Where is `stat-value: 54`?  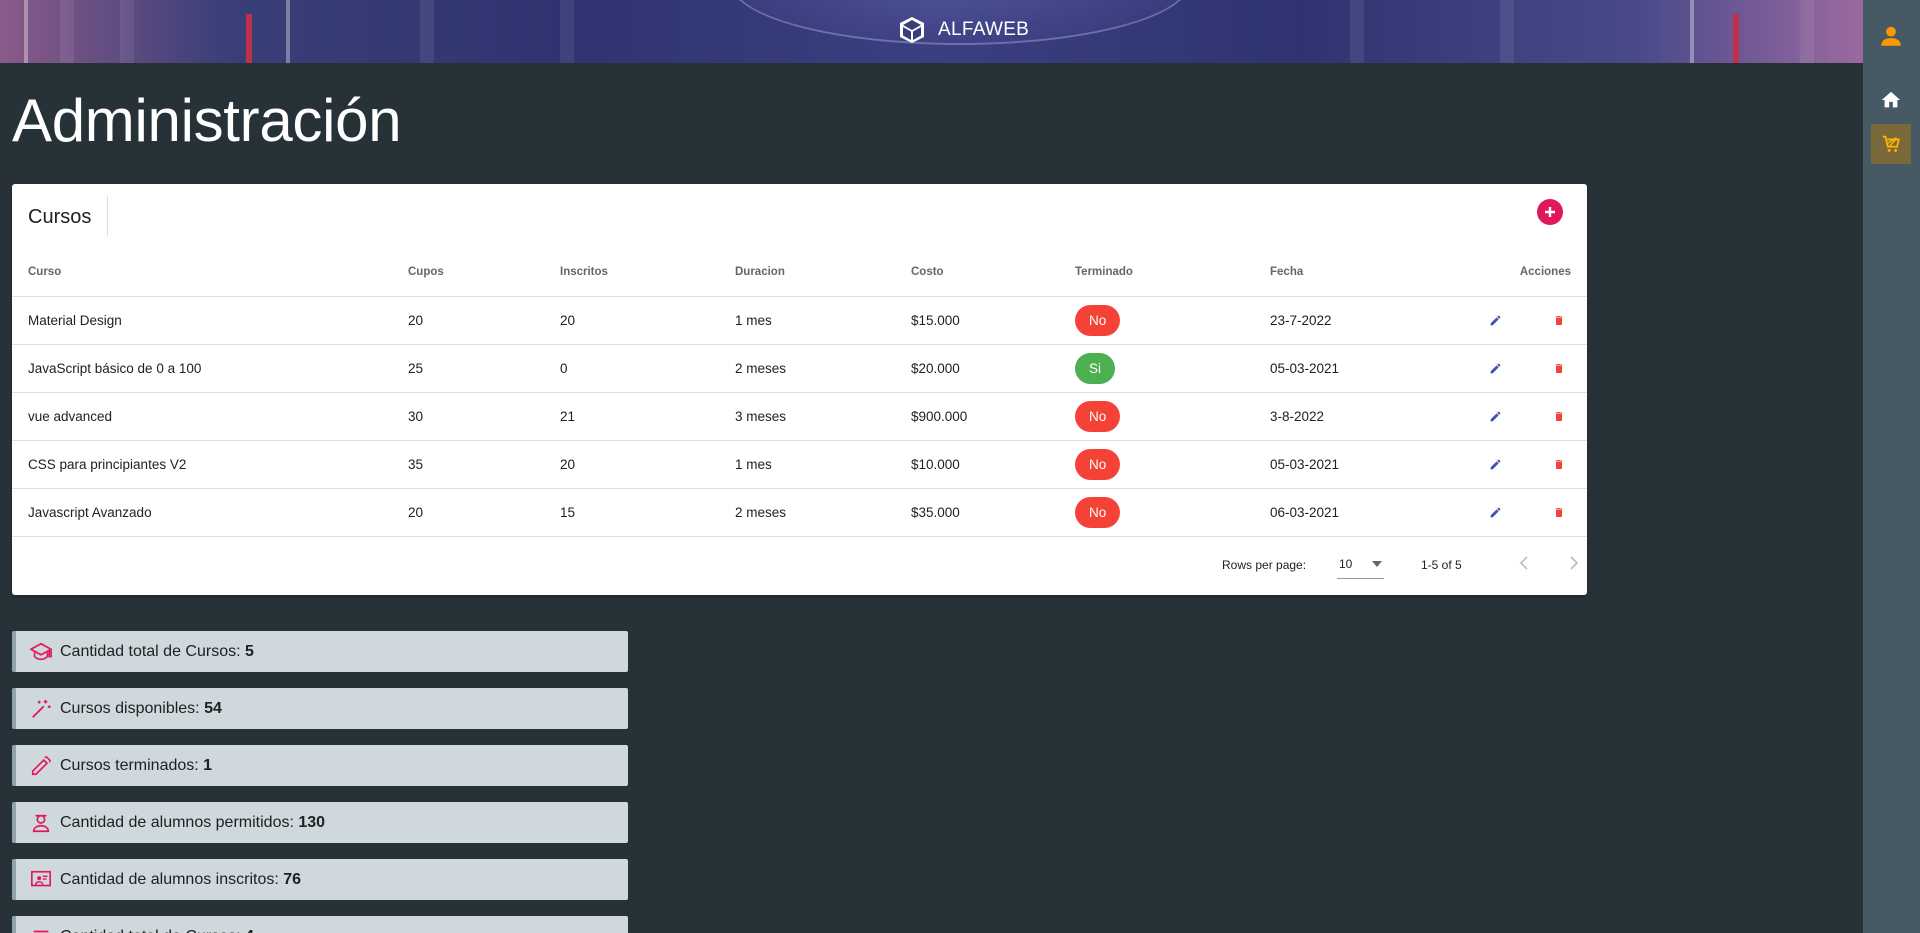
stat-value: 54 is located at coordinates (213, 708).